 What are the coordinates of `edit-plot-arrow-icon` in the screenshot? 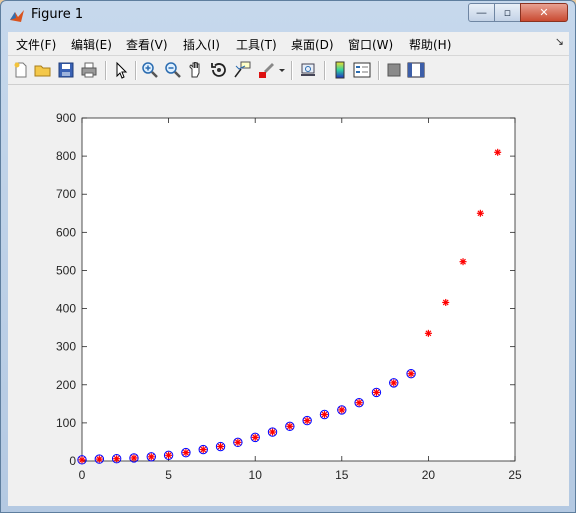 It's located at (121, 70).